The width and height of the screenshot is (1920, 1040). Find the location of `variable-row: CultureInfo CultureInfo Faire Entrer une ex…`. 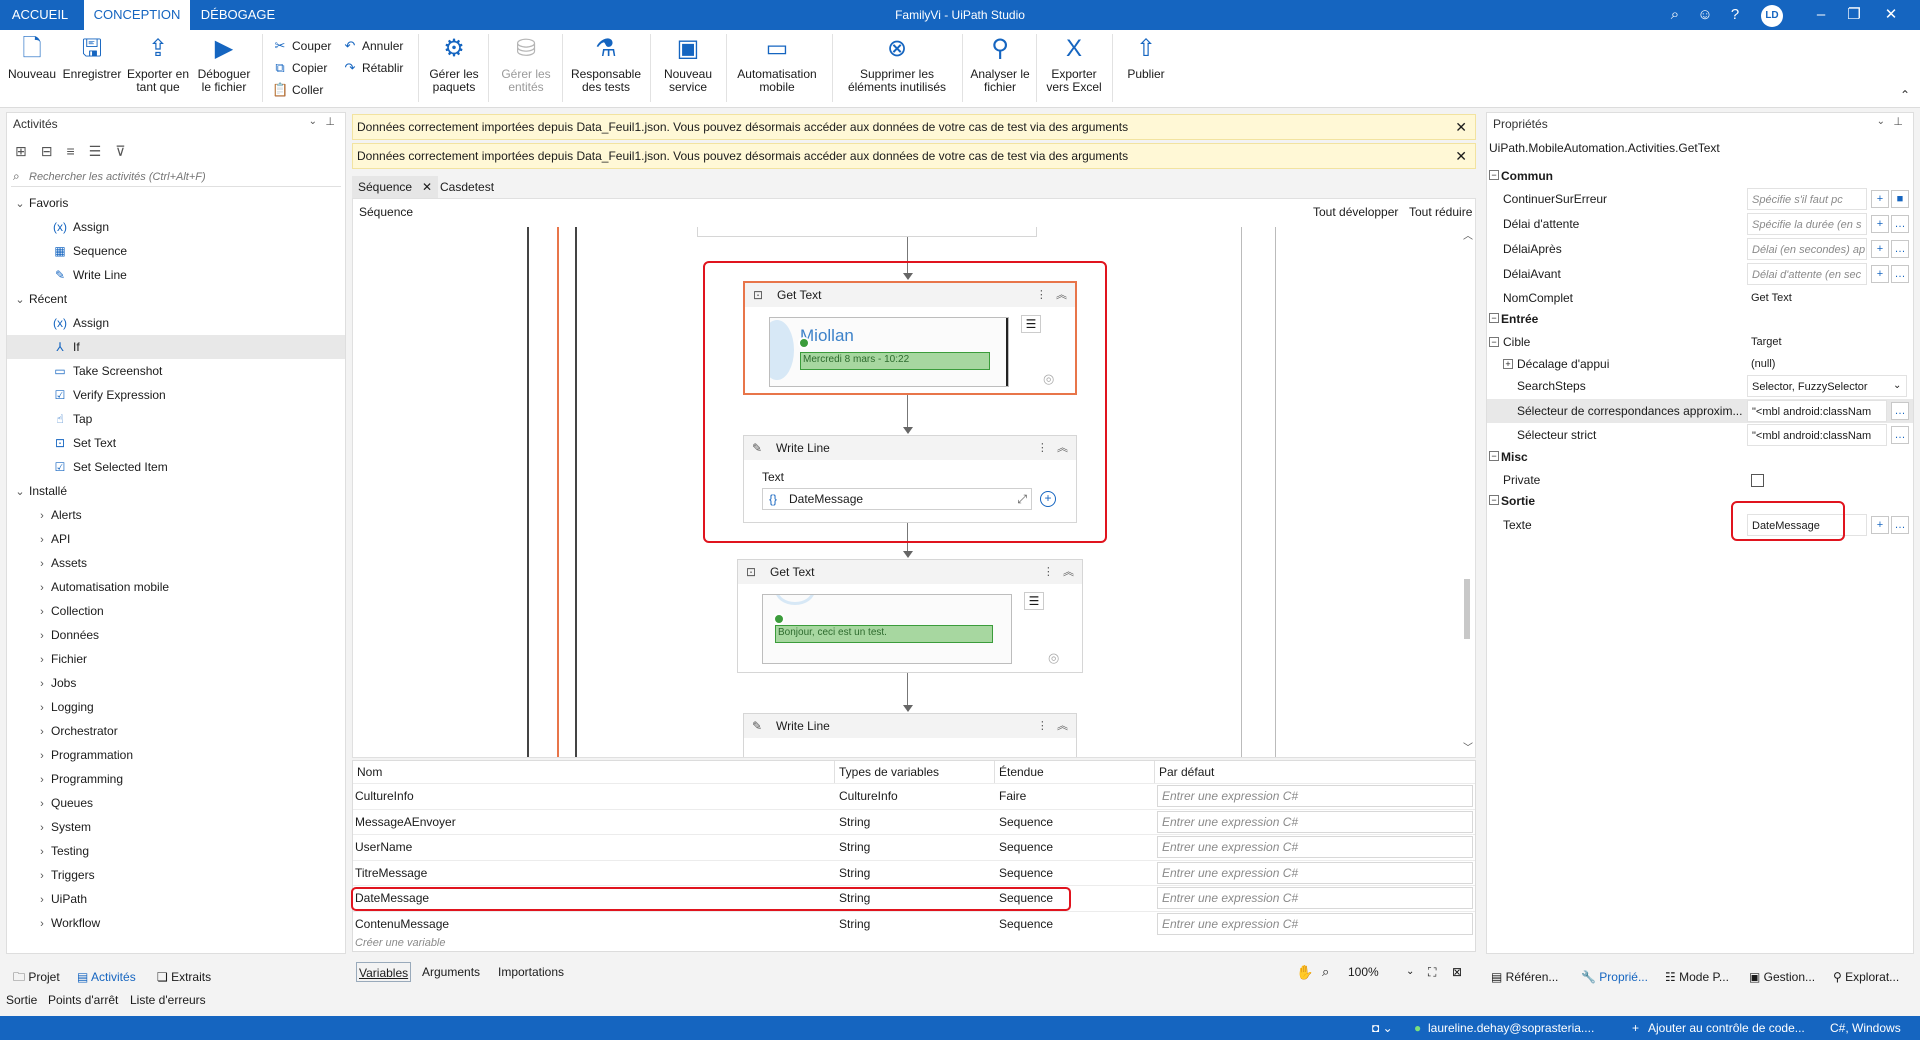

variable-row: CultureInfo CultureInfo Faire Entrer une ex… is located at coordinates (914, 795).